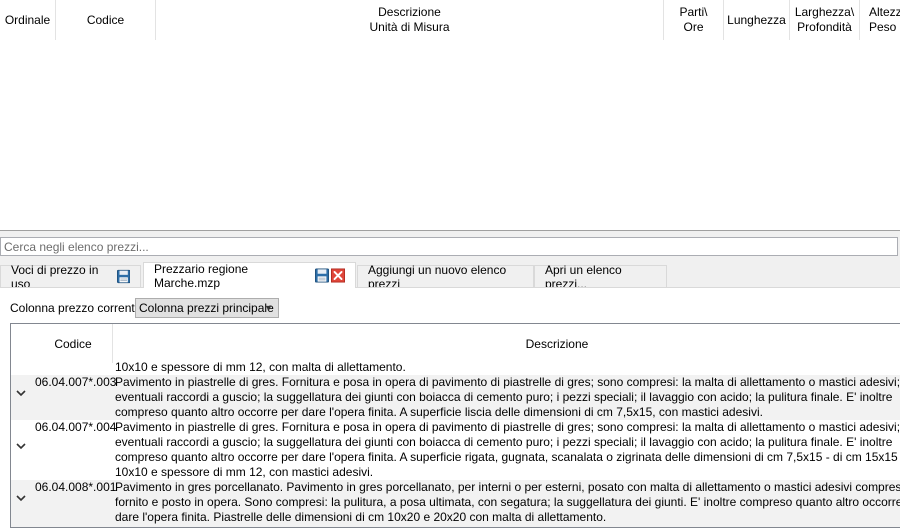  I want to click on colonna-prezzo-label: Colonna prezzo corrente, so click(76, 308).